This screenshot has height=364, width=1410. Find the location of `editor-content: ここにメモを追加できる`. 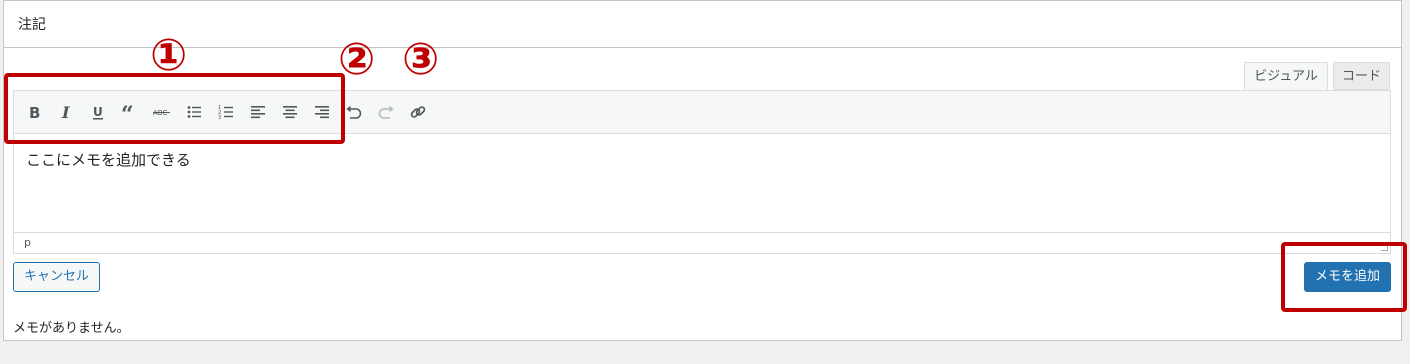

editor-content: ここにメモを追加できる is located at coordinates (108, 159).